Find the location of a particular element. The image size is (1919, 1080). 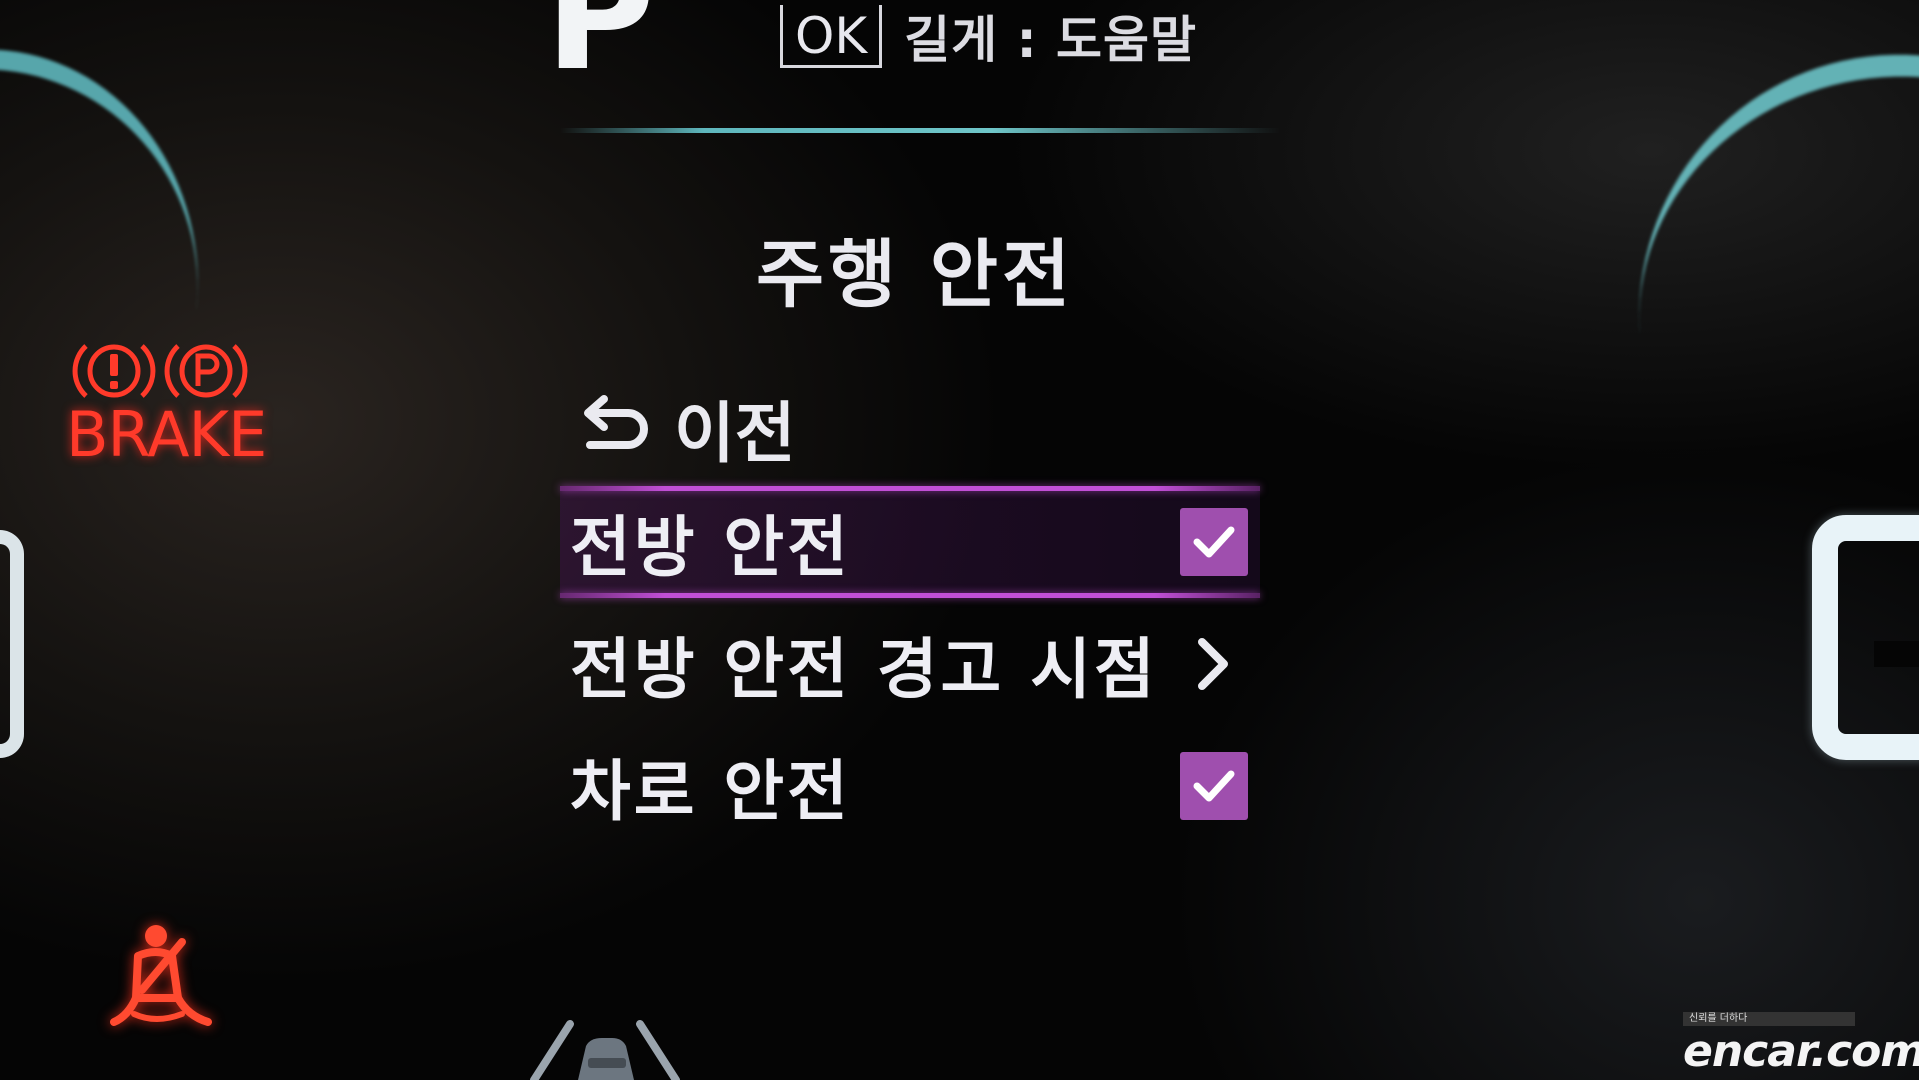

brake-label: BRAKE is located at coordinates (166, 434).